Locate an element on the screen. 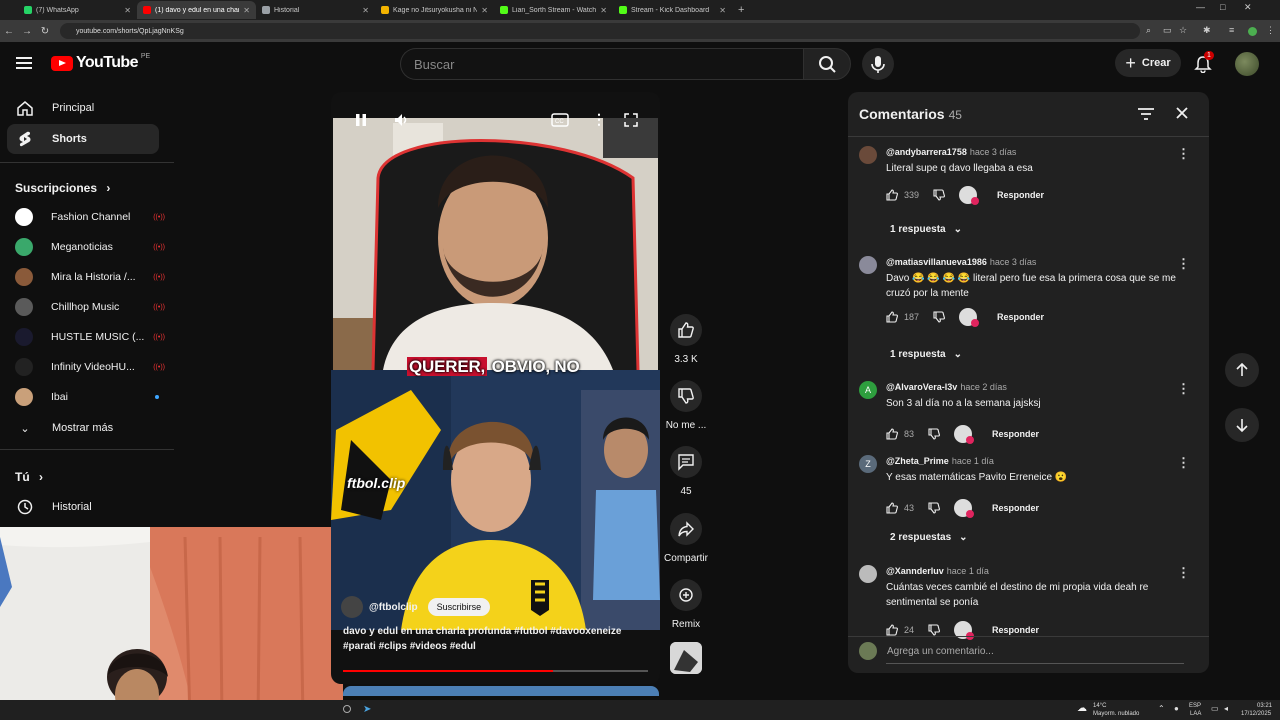 The height and width of the screenshot is (720, 1280). dislike-button is located at coordinates (686, 396).